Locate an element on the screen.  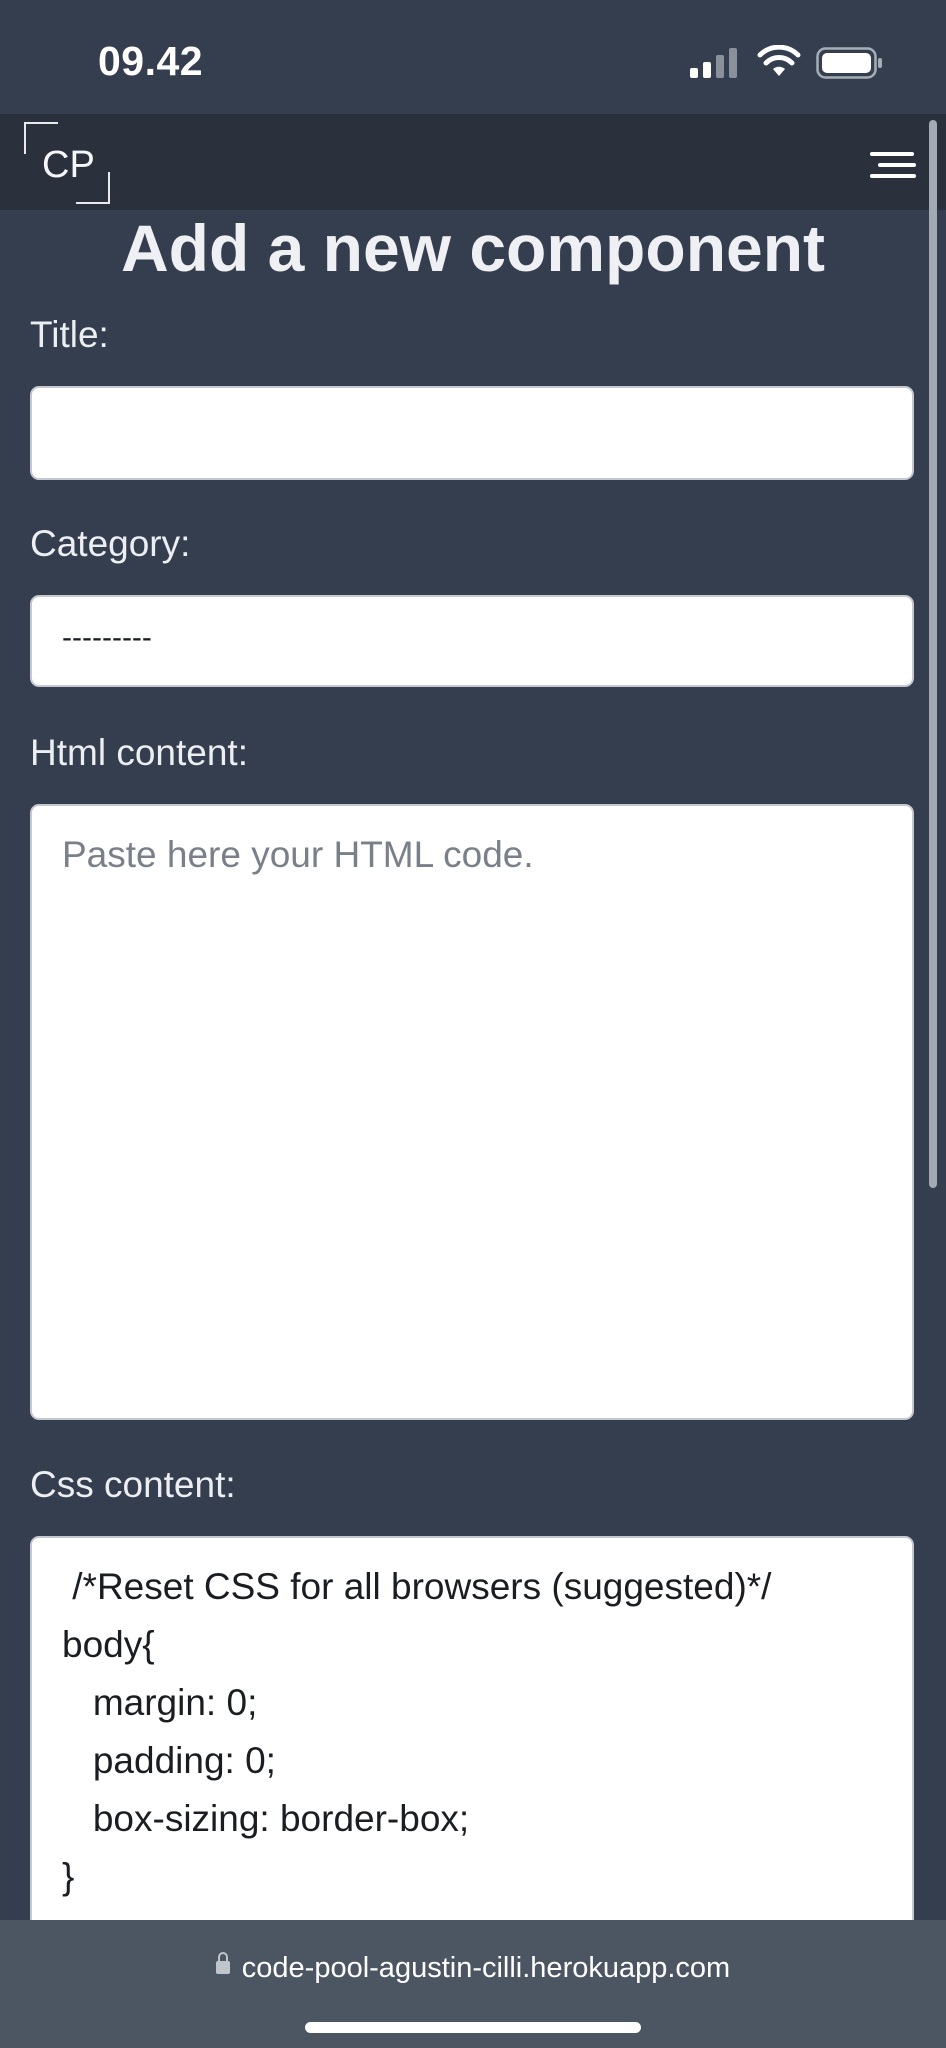
wifi-icon is located at coordinates (779, 60).